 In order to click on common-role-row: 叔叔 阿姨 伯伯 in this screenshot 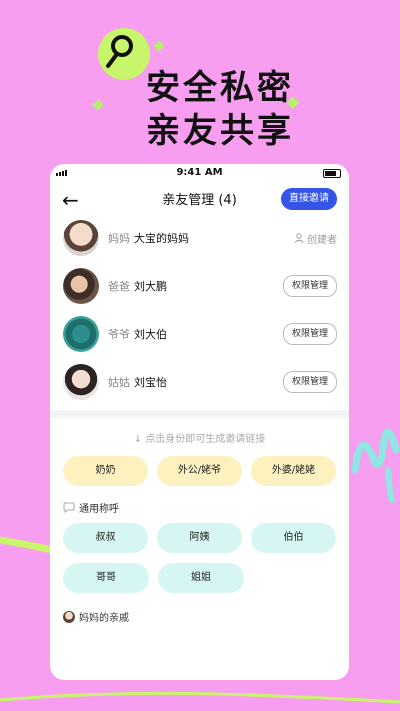, I will do `click(199, 538)`.